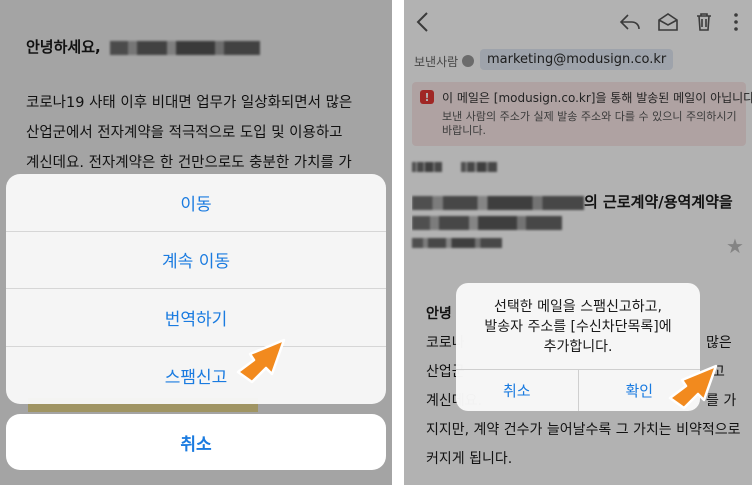 The height and width of the screenshot is (485, 752). I want to click on dialog-line: 발송자 주소를 [수신차단목록]에, so click(578, 327).